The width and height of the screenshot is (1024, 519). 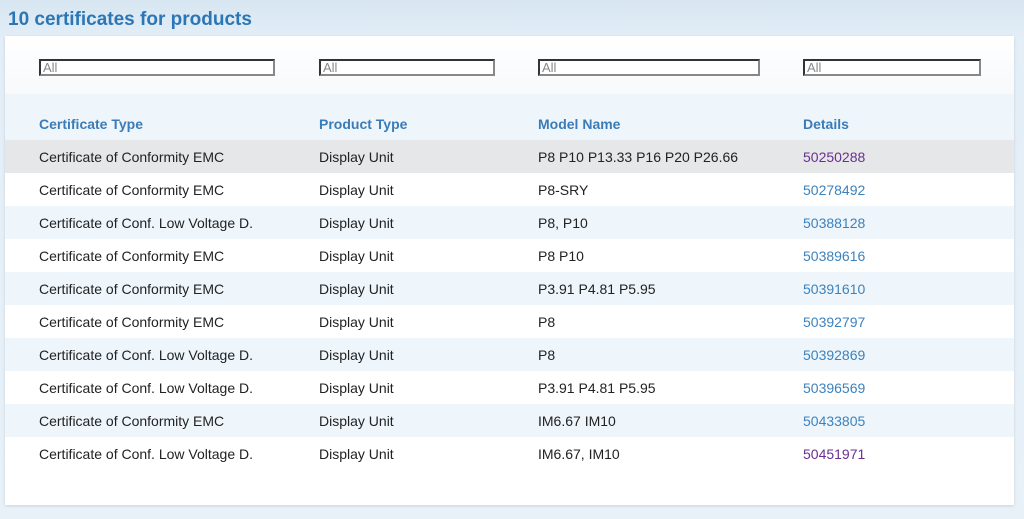 I want to click on header-certificate-type: Certificate Type, so click(x=91, y=124).